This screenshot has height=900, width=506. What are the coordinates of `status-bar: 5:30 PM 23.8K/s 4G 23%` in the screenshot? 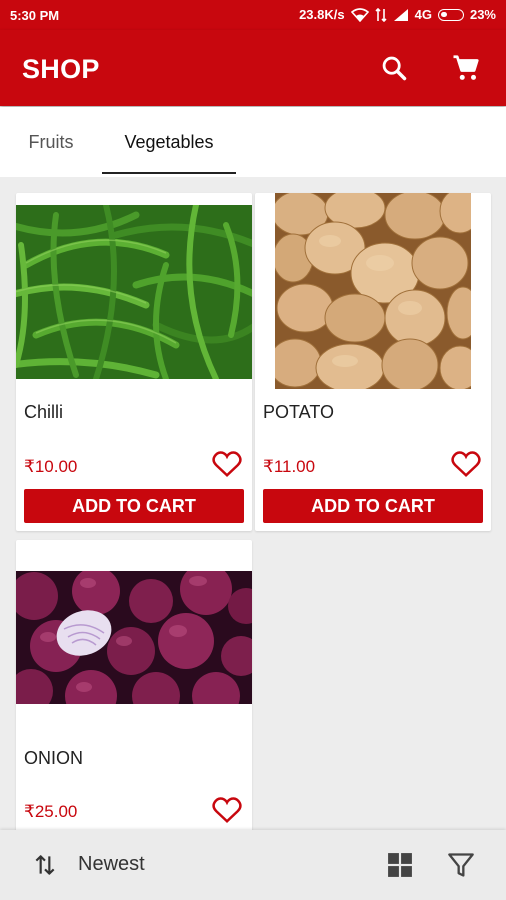 It's located at (253, 15).